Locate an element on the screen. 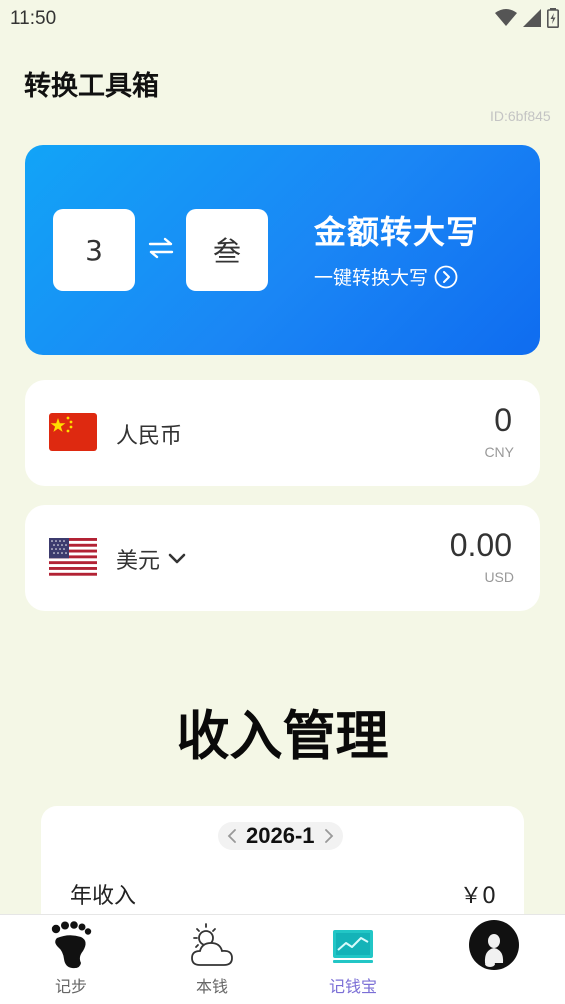 This screenshot has width=565, height=1004. period-selector: 2026-1 is located at coordinates (280, 836).